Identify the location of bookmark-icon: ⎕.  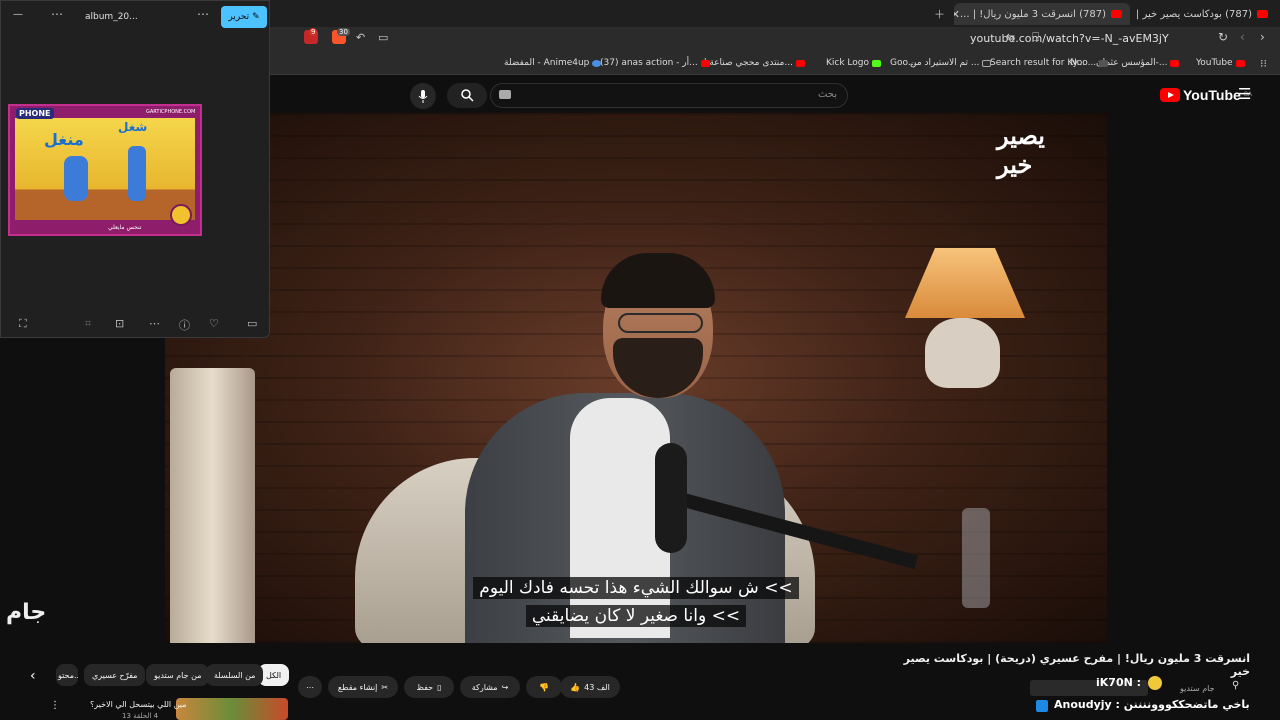
(1035, 37).